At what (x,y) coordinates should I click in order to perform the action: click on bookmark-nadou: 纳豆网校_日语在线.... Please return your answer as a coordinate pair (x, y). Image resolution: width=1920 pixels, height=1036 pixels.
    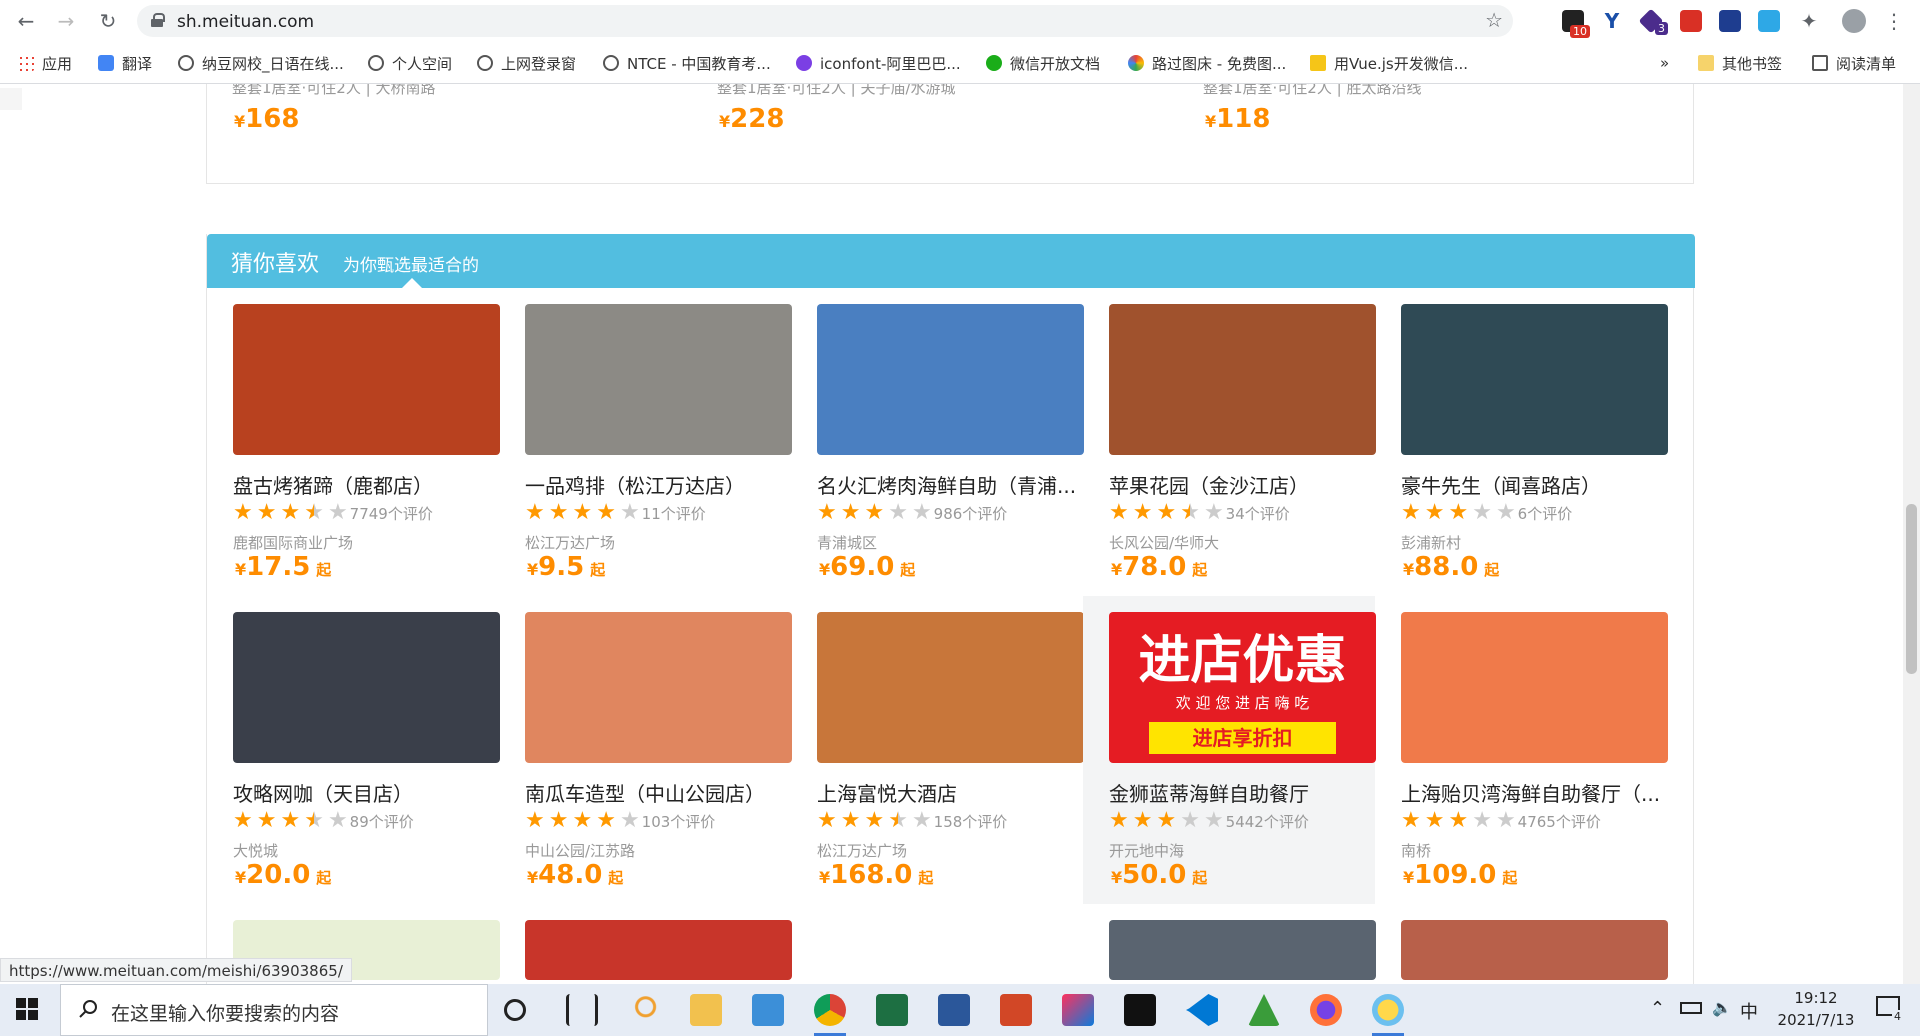
    Looking at the image, I should click on (261, 63).